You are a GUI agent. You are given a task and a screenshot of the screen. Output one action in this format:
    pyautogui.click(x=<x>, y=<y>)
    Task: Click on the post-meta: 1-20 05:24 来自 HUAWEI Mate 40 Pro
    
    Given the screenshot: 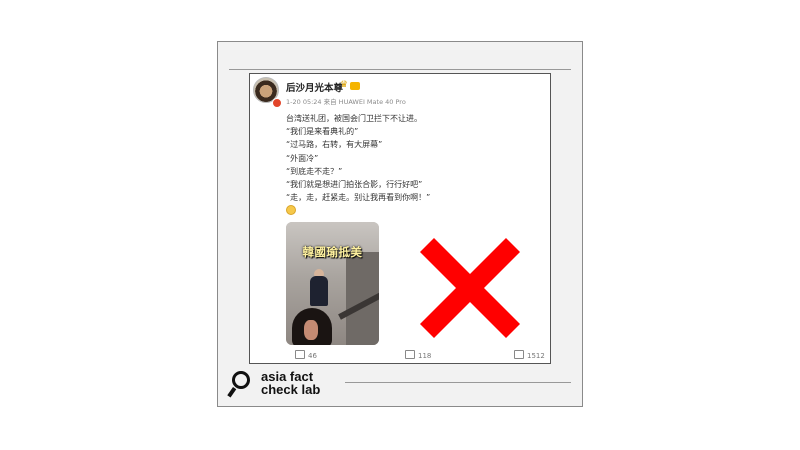 What is the action you would take?
    pyautogui.click(x=346, y=102)
    